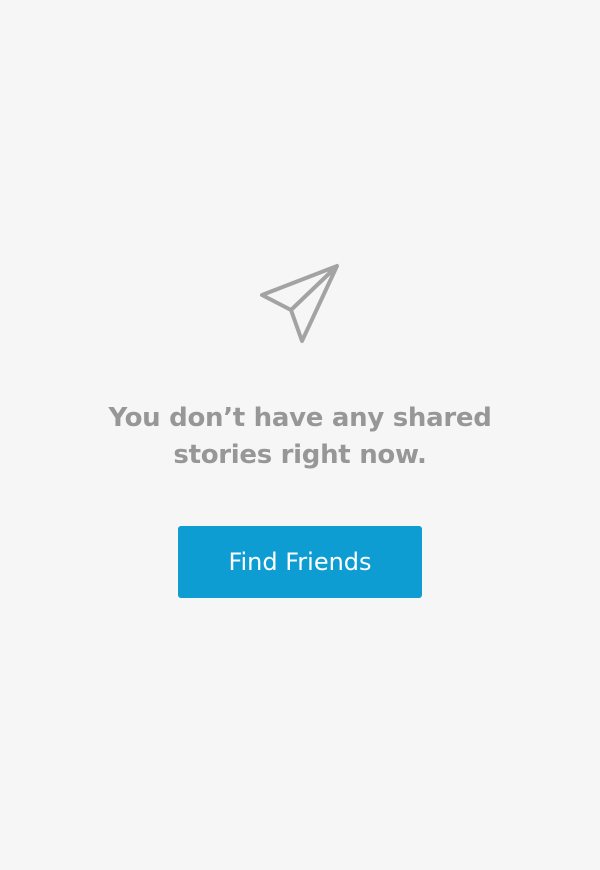  Describe the element at coordinates (300, 562) in the screenshot. I see `find-friends-button: Find Friends` at that location.